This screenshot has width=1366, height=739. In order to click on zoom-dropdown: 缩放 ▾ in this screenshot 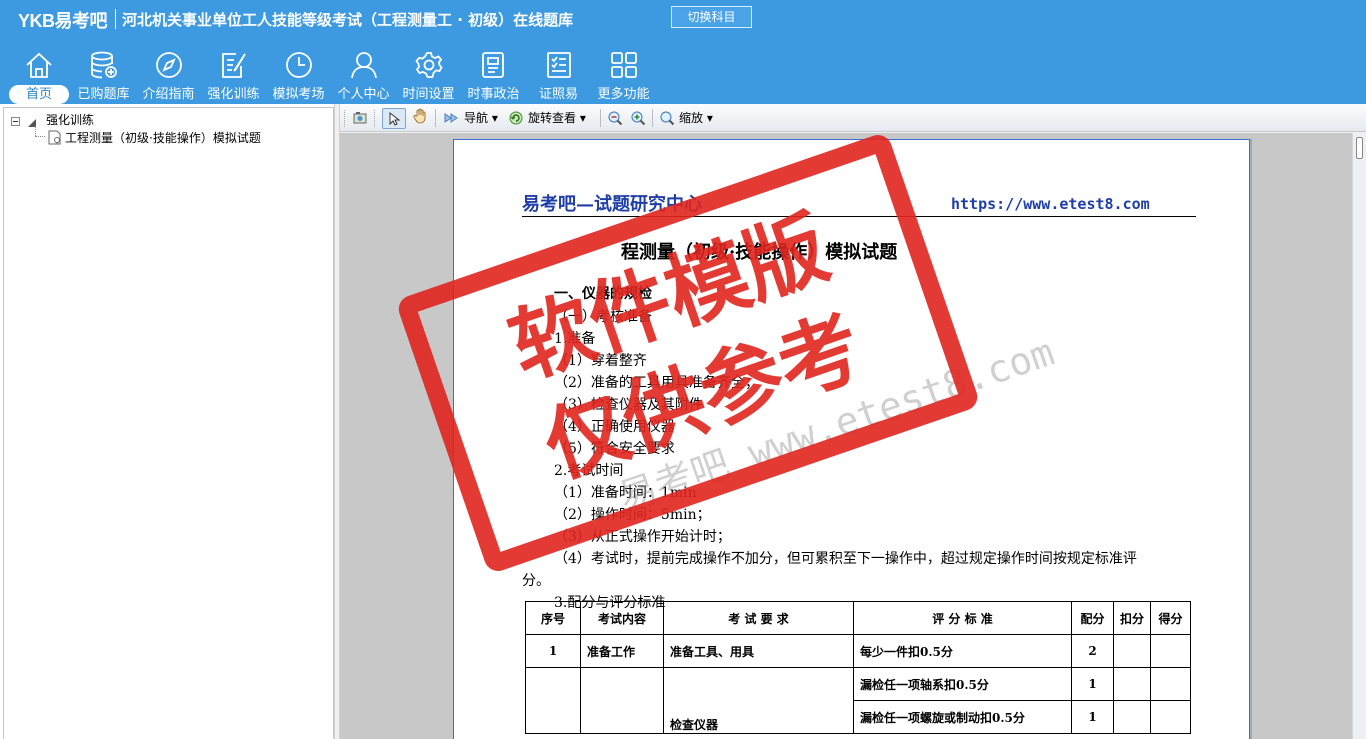, I will do `click(696, 118)`.